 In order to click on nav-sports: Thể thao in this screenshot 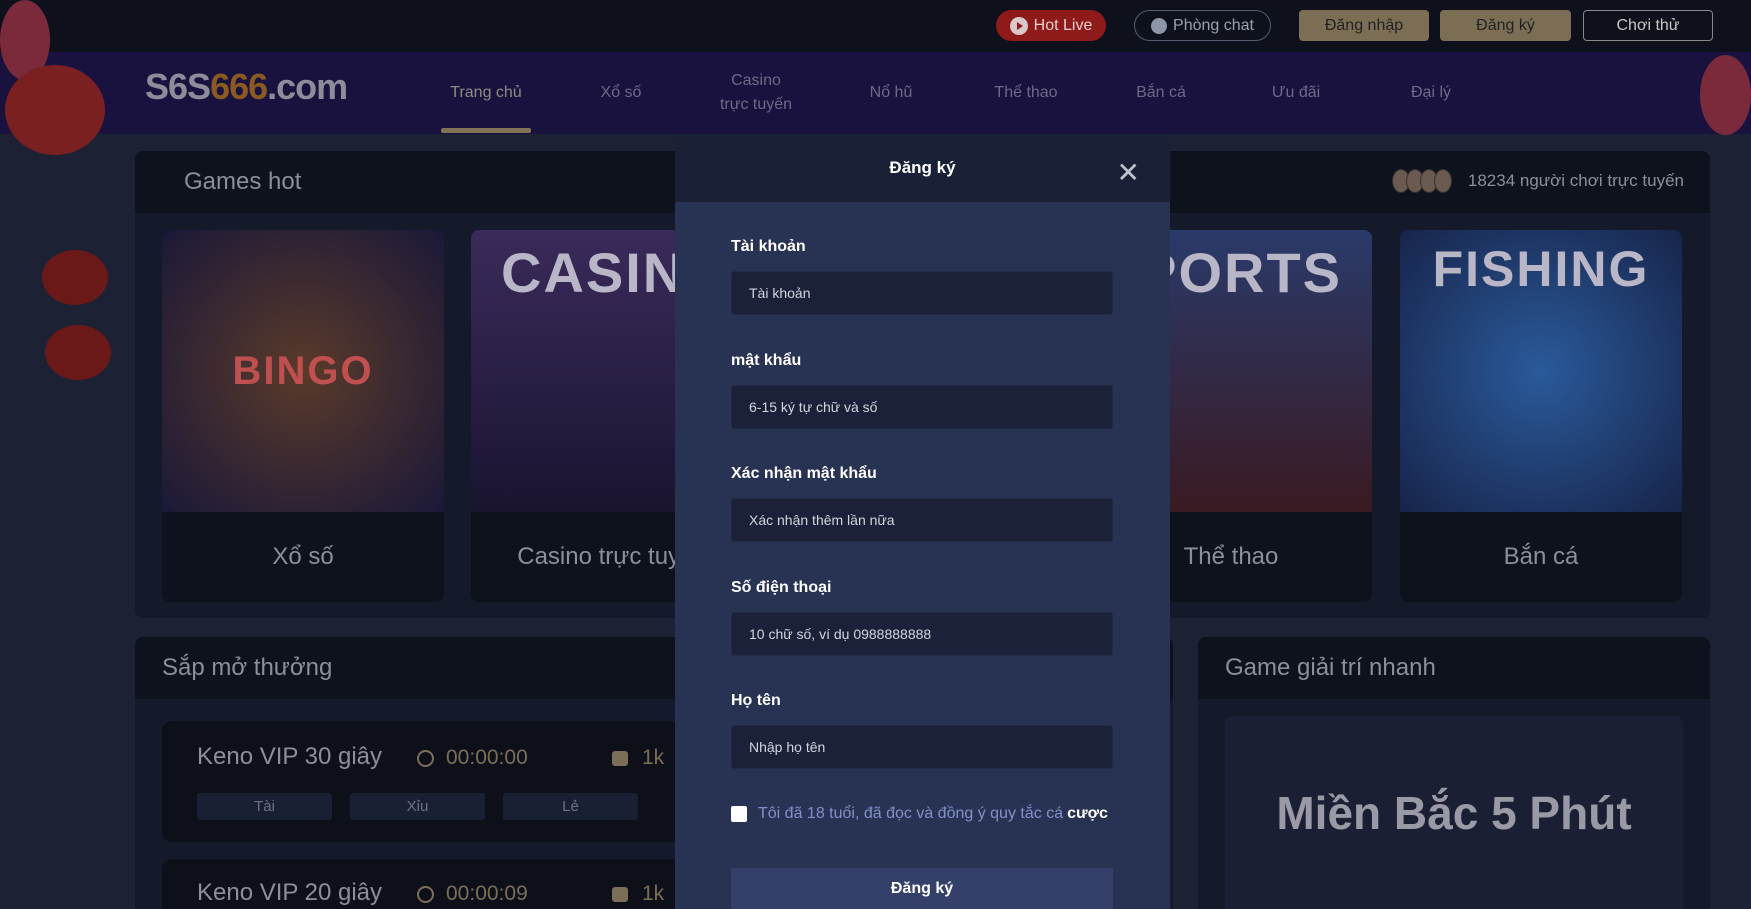, I will do `click(1026, 93)`.